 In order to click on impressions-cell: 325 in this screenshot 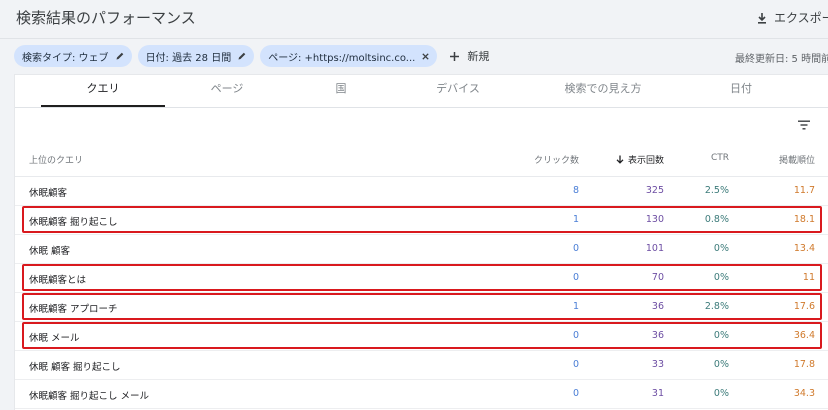, I will do `click(654, 190)`.